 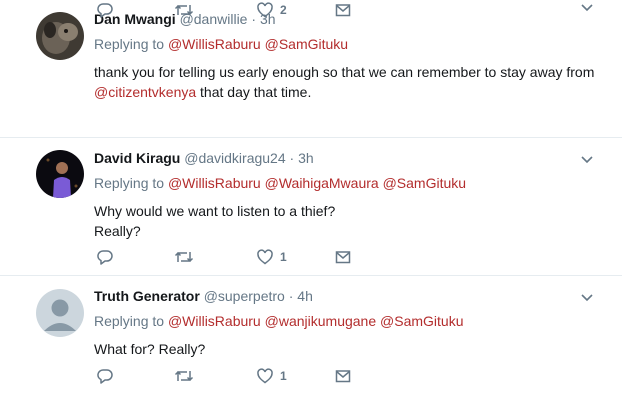 What do you see at coordinates (234, 158) in the screenshot?
I see `user-handle: @davidkiragu24` at bounding box center [234, 158].